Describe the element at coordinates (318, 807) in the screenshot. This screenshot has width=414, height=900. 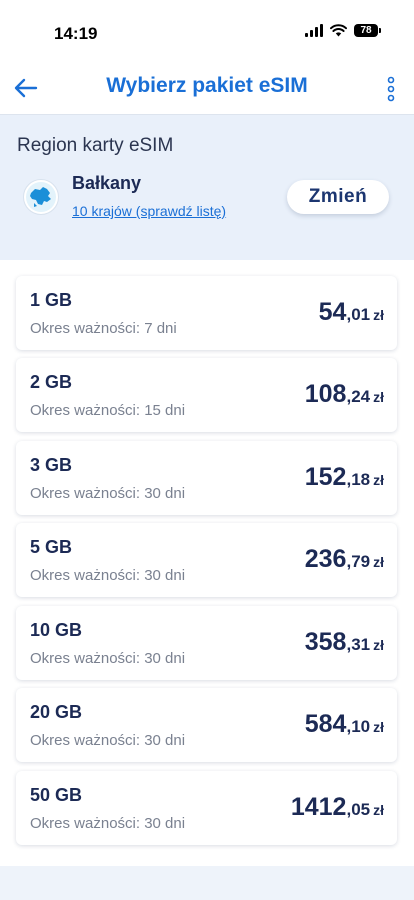
I see `price-main: 1412` at that location.